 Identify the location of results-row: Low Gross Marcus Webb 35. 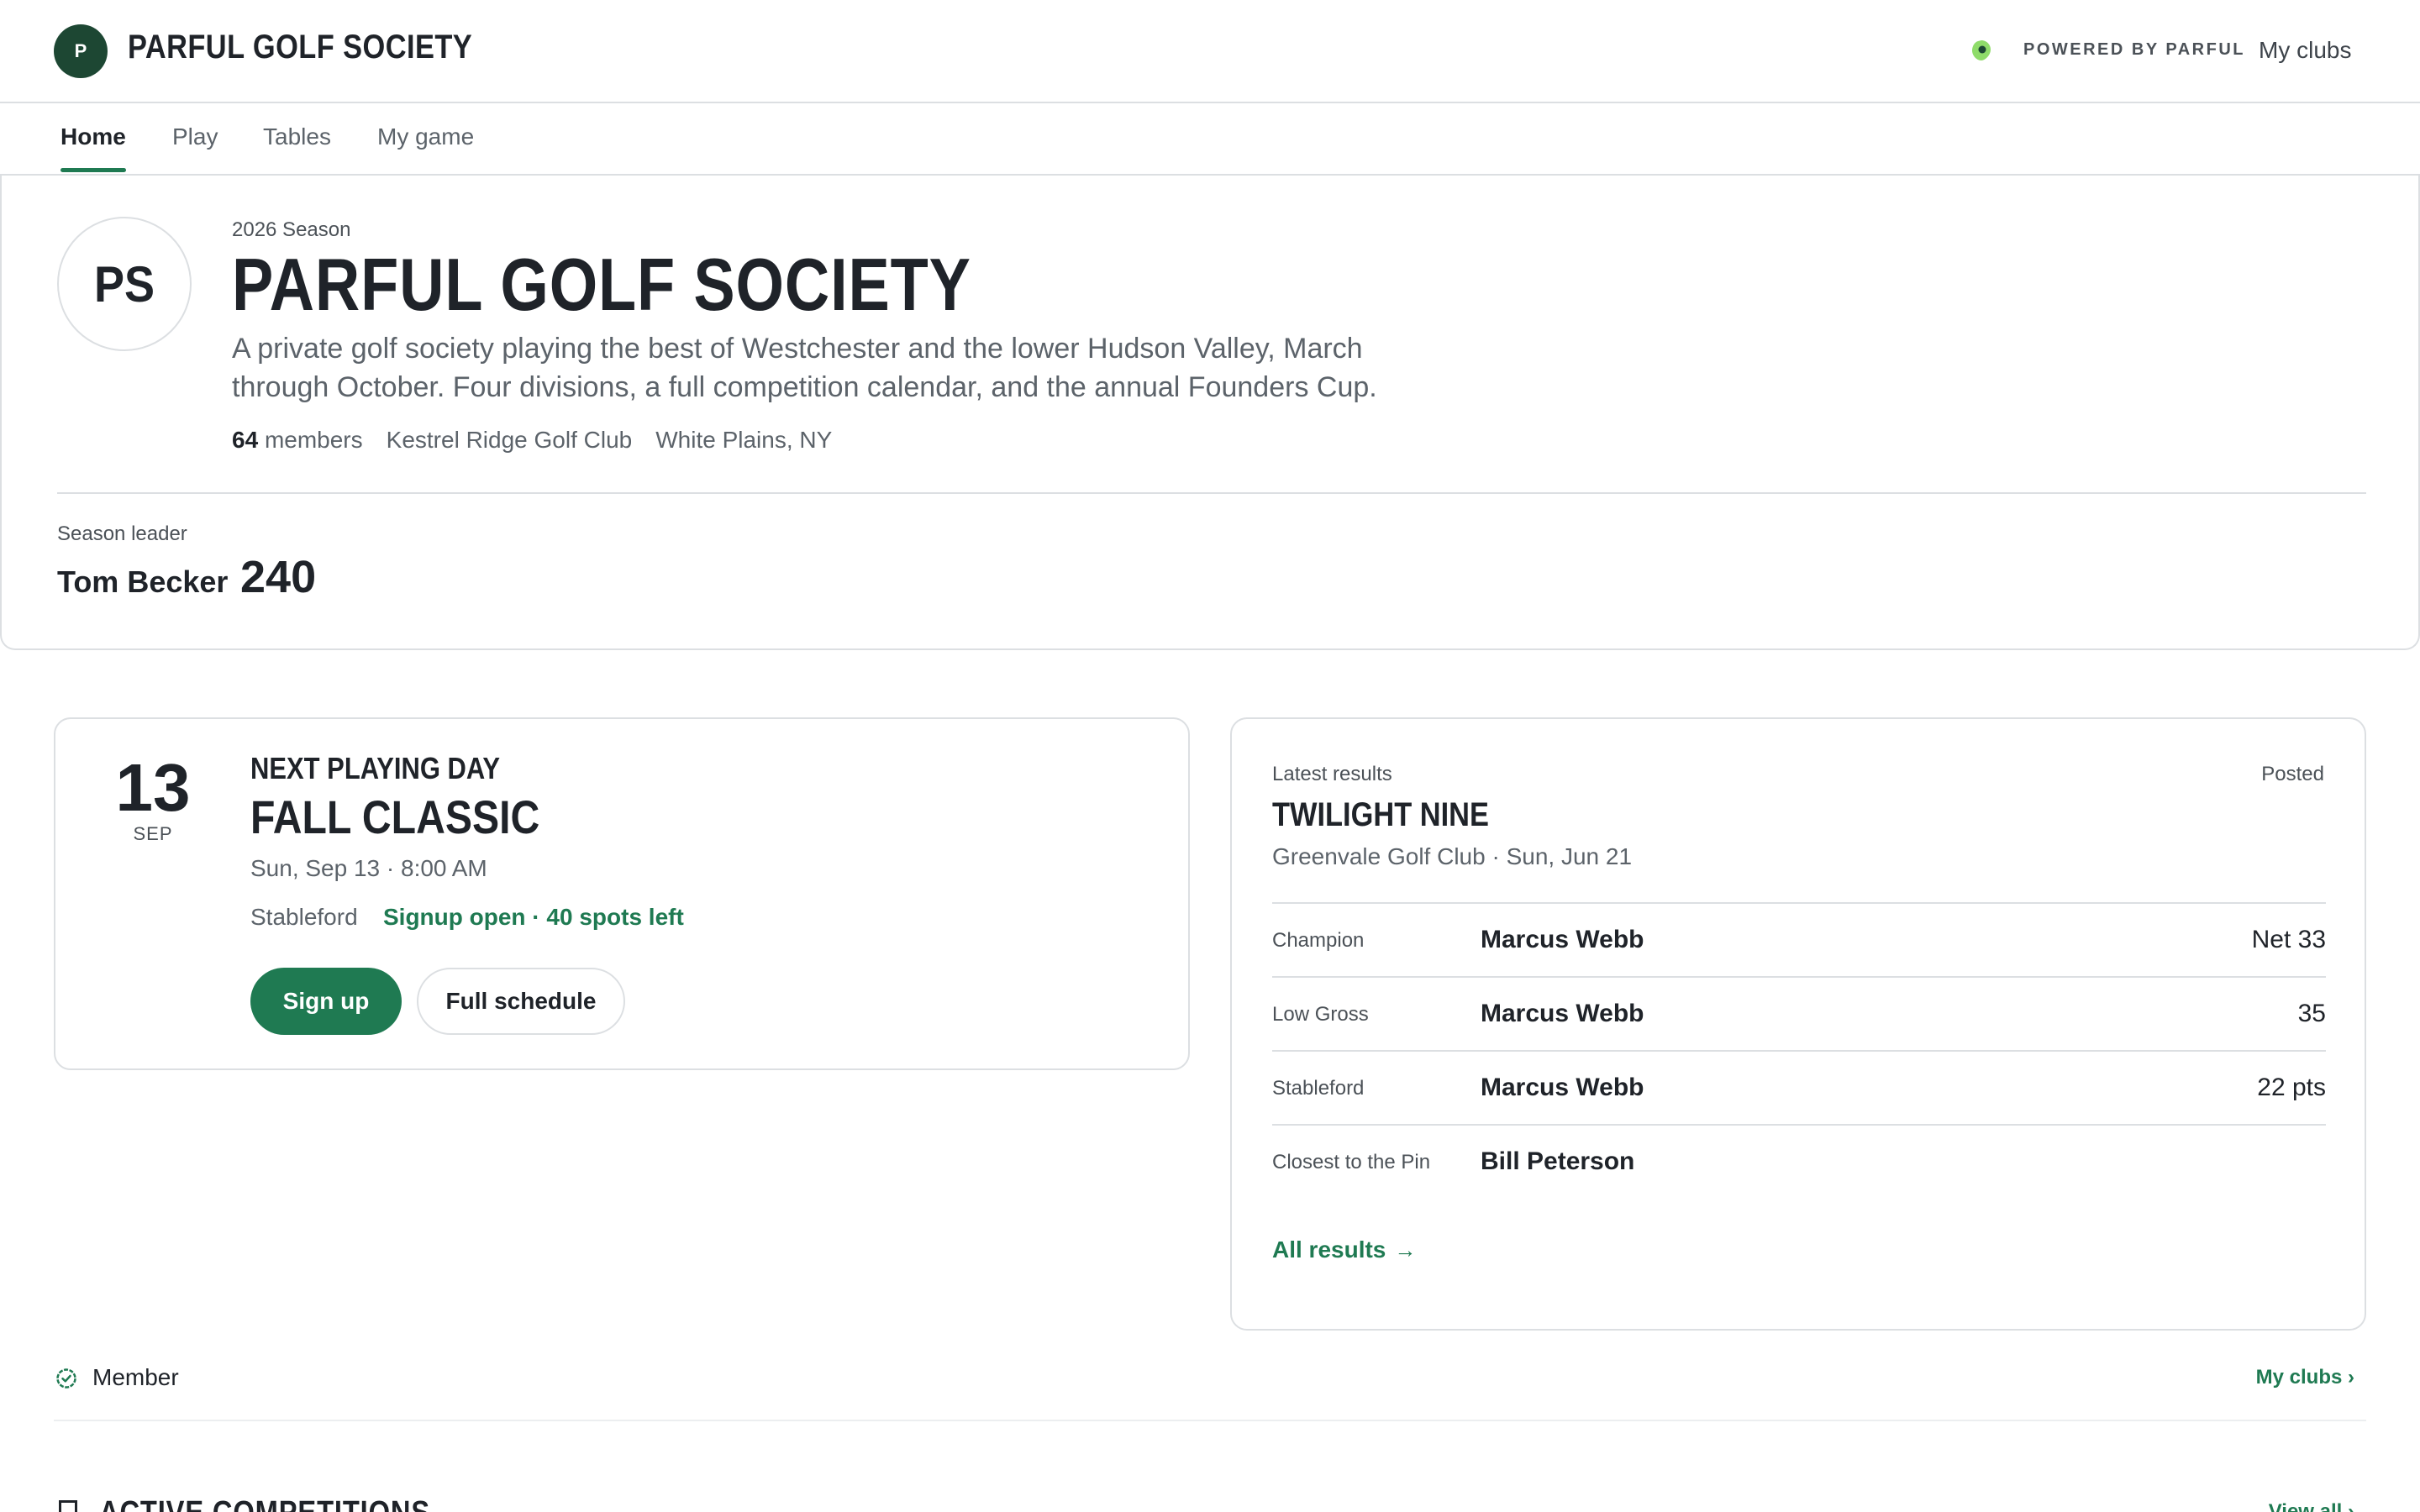
(1799, 1013).